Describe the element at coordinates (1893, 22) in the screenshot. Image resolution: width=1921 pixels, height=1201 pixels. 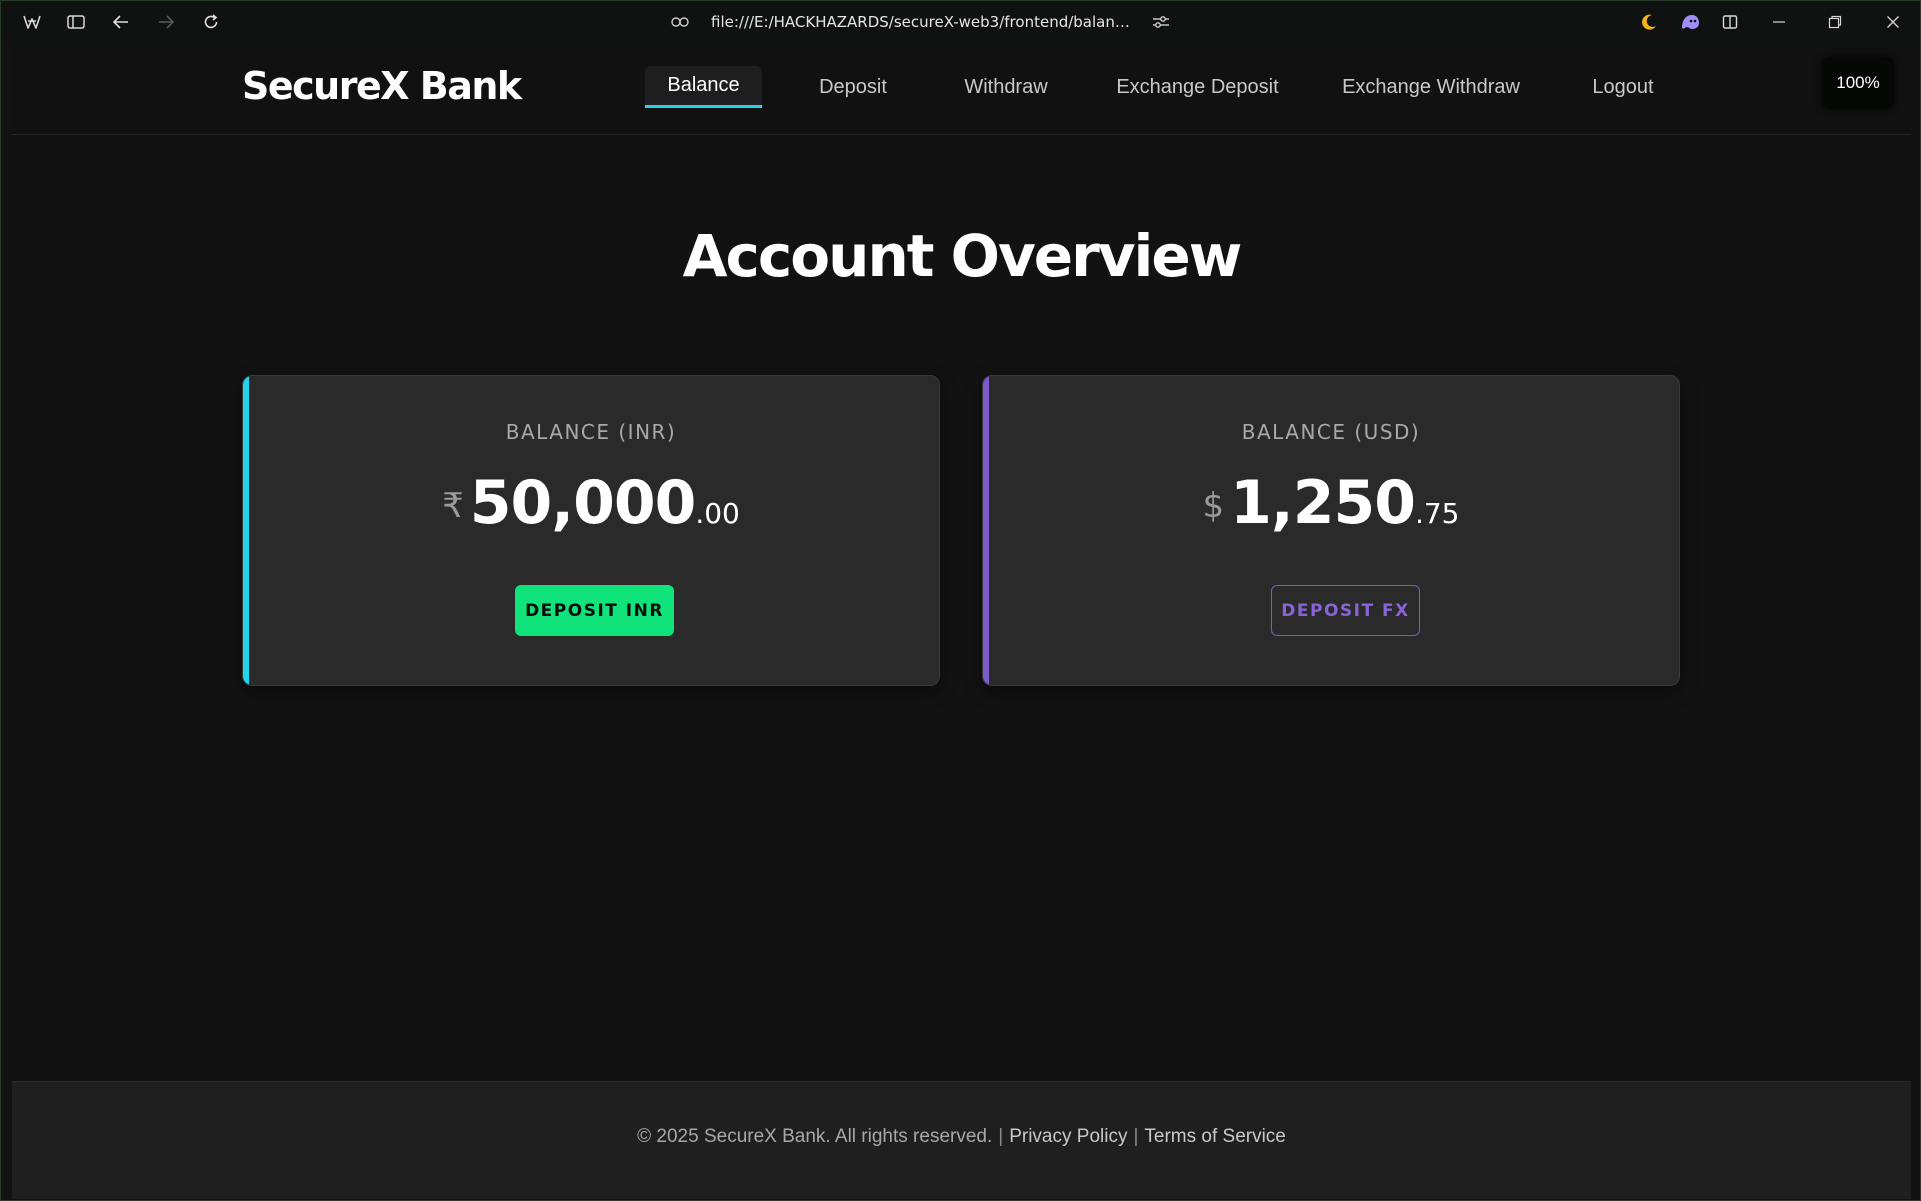
I see `close-icon` at that location.